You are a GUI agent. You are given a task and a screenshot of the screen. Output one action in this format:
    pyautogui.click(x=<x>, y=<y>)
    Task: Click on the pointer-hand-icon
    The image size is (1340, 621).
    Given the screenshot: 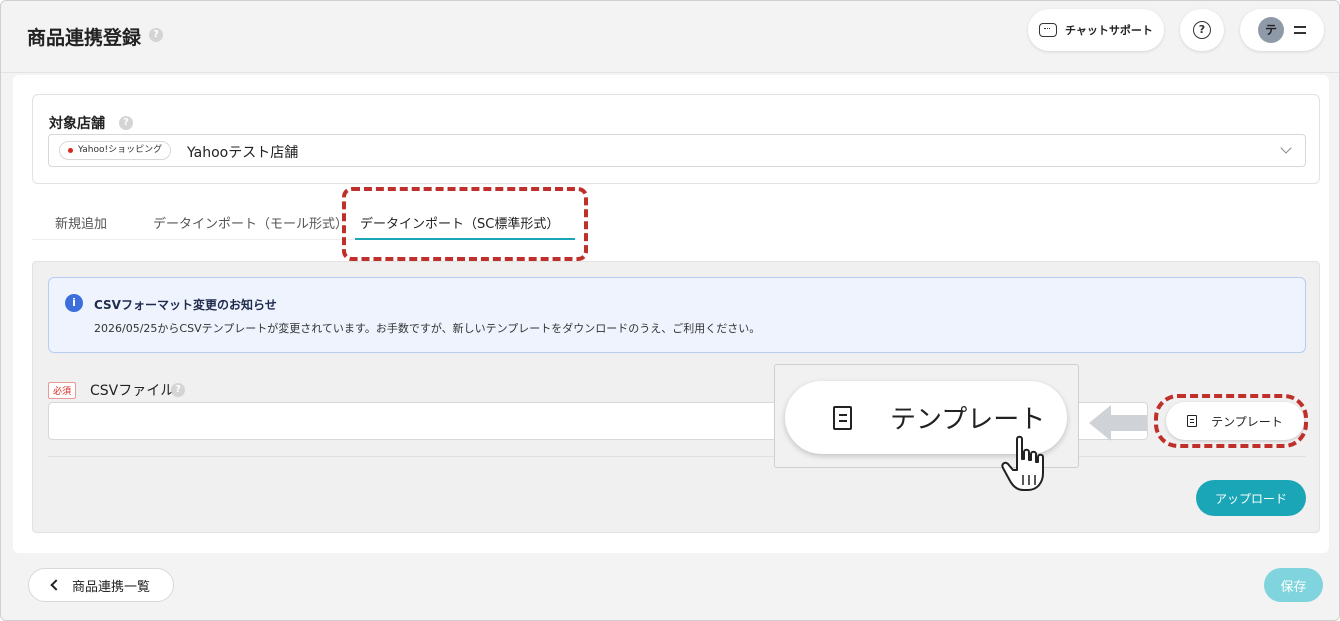 What is the action you would take?
    pyautogui.click(x=1022, y=463)
    